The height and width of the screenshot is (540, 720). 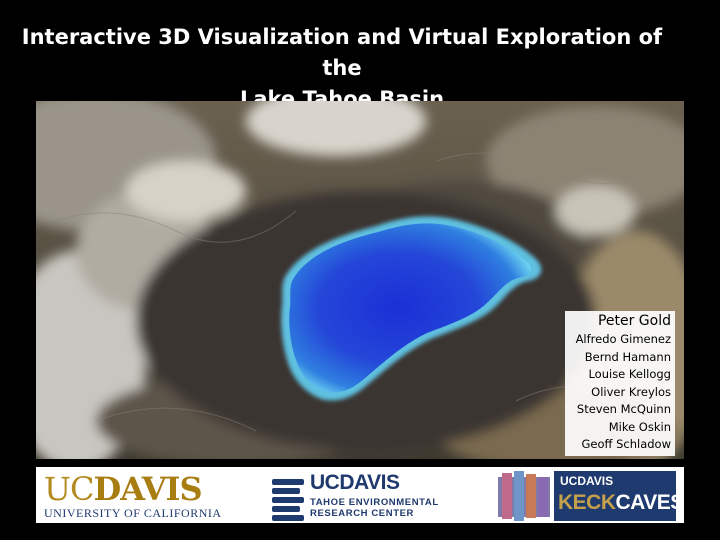 I want to click on keckcaves-logo: UCDAVIS KECKCAVES, so click(x=591, y=496).